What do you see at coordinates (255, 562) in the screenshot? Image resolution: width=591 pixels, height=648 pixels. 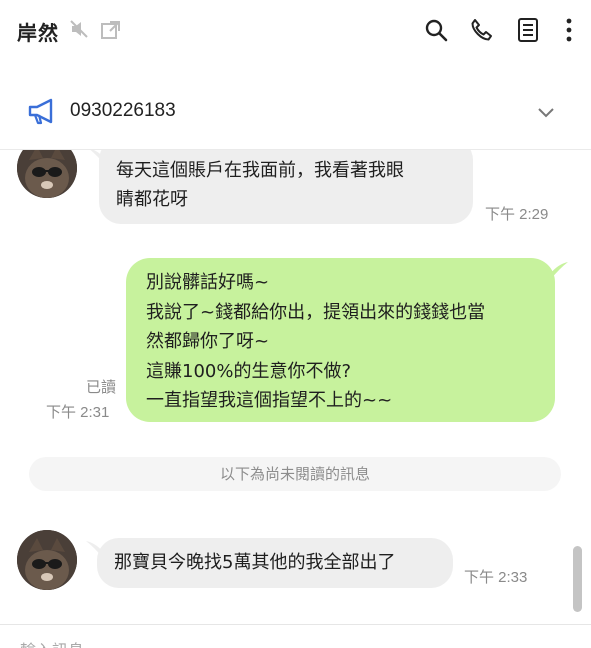 I see `message-line: 那寶貝今晚找5萬其他的我全部出了` at bounding box center [255, 562].